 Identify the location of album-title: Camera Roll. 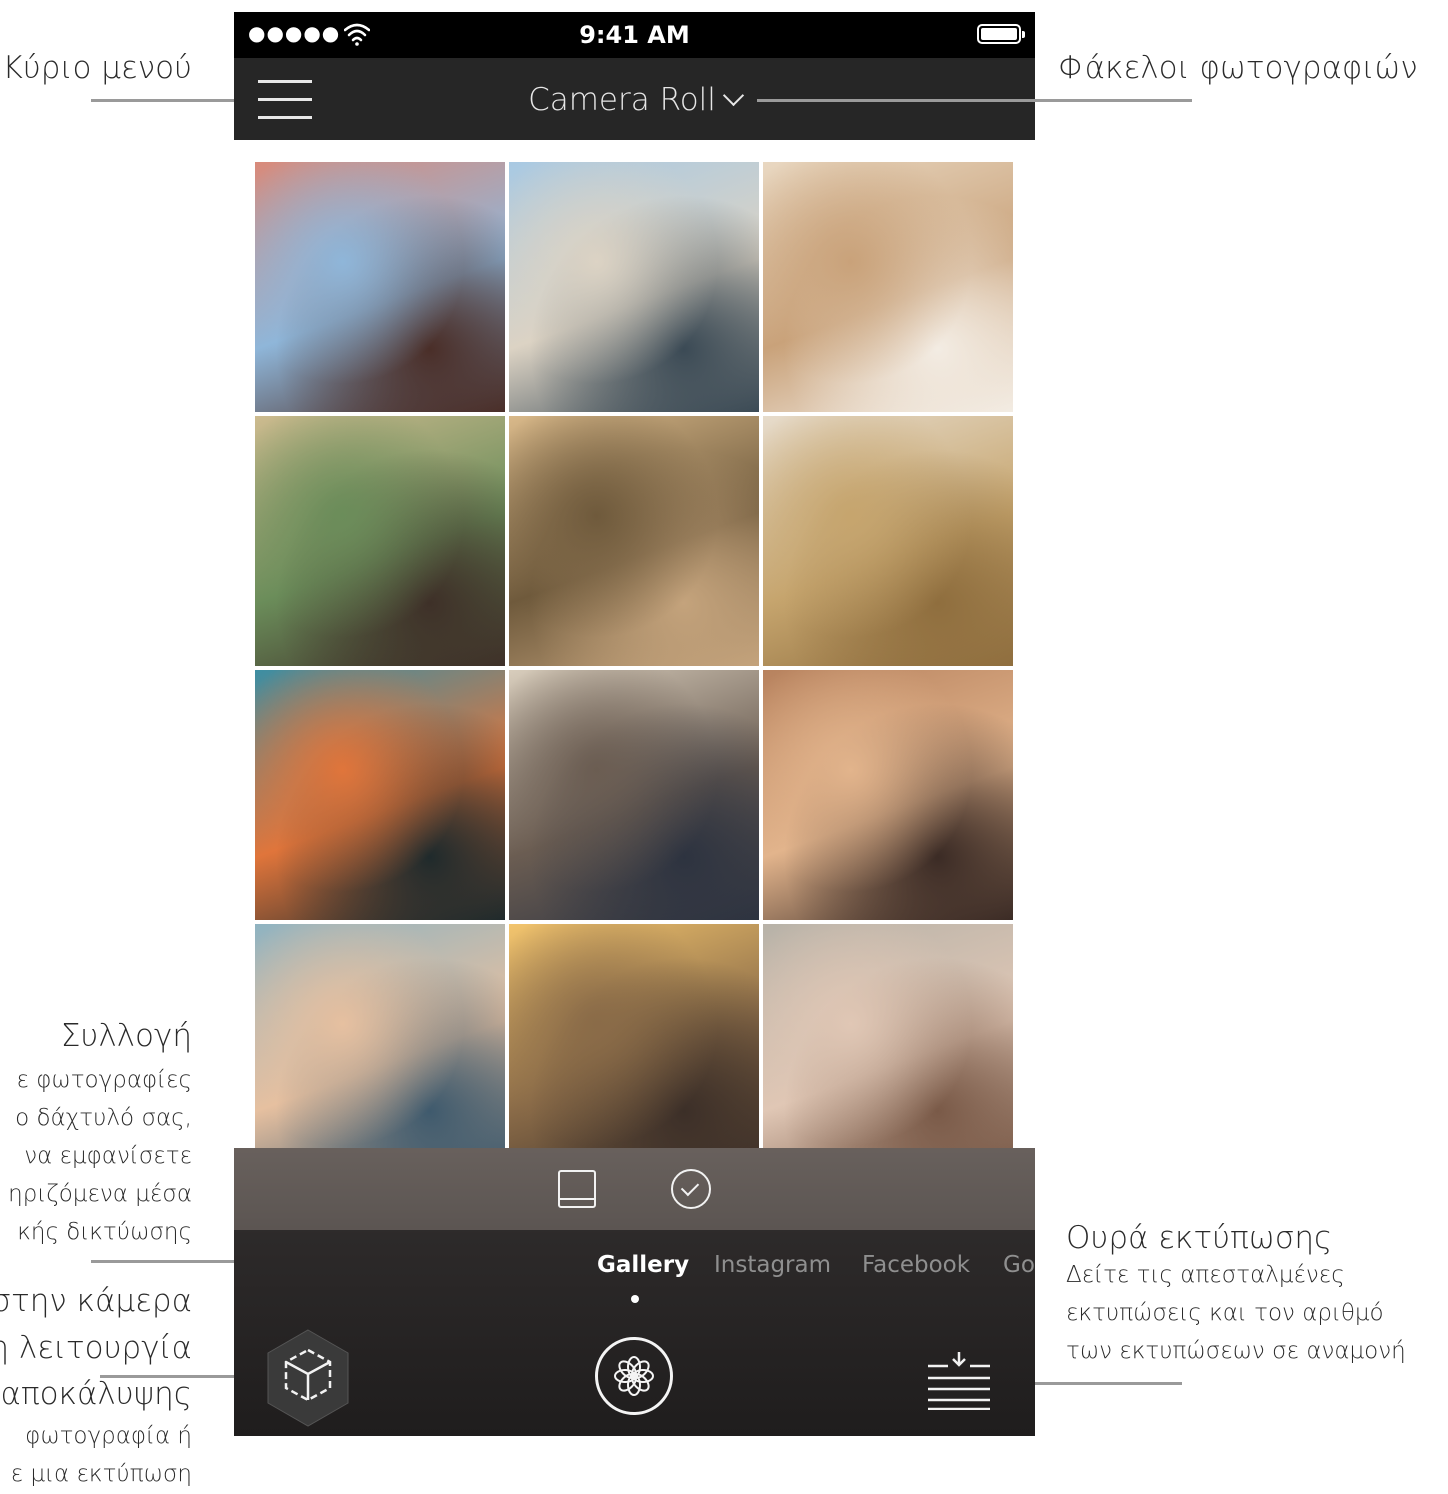
(622, 100).